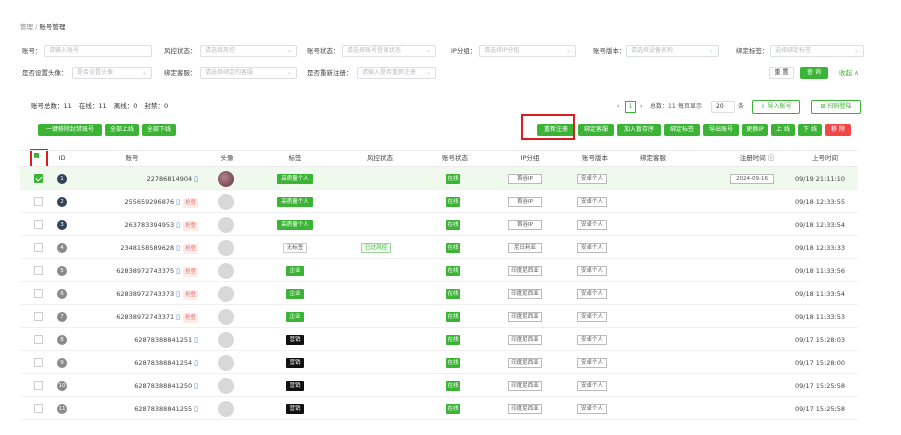 This screenshot has height=435, width=901. Describe the element at coordinates (70, 130) in the screenshot. I see `remove-banned-button: 一键移除封禁账号` at that location.